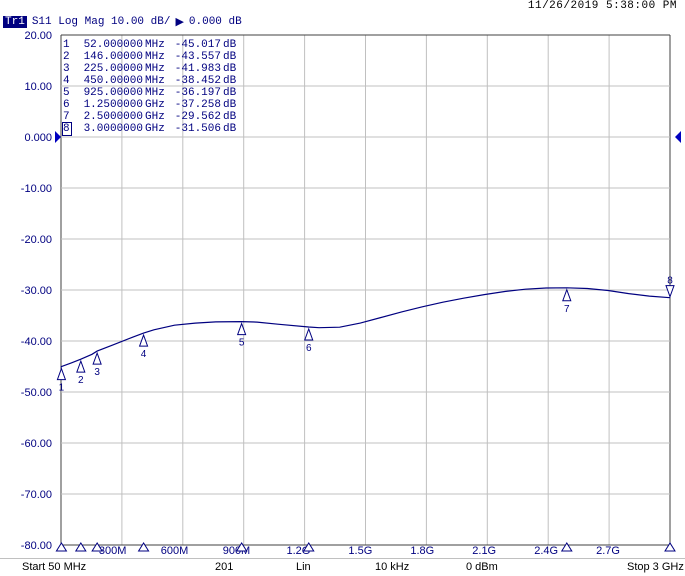  Describe the element at coordinates (482, 567) in the screenshot. I see `status-power: 0 dBm` at that location.